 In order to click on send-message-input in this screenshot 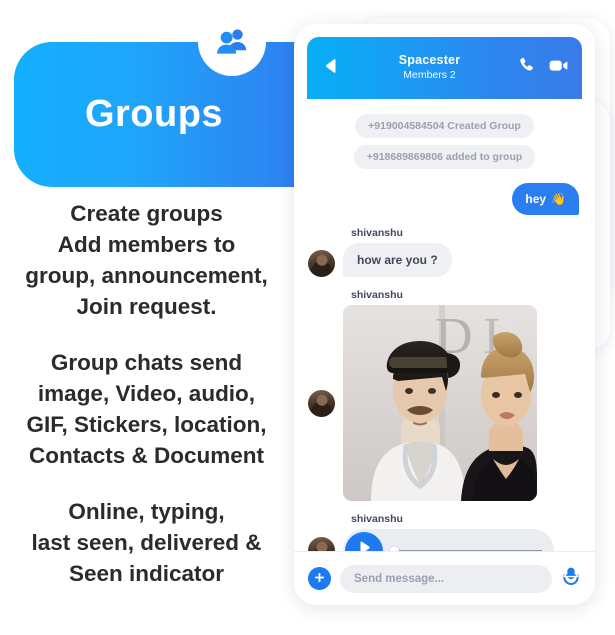, I will do `click(446, 578)`.